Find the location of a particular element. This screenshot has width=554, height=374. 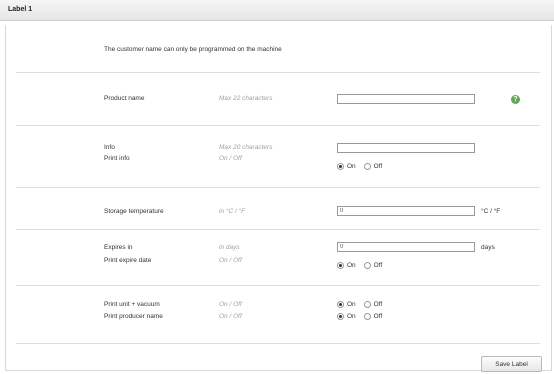

product-name-hint: Max 22 characters is located at coordinates (246, 98).